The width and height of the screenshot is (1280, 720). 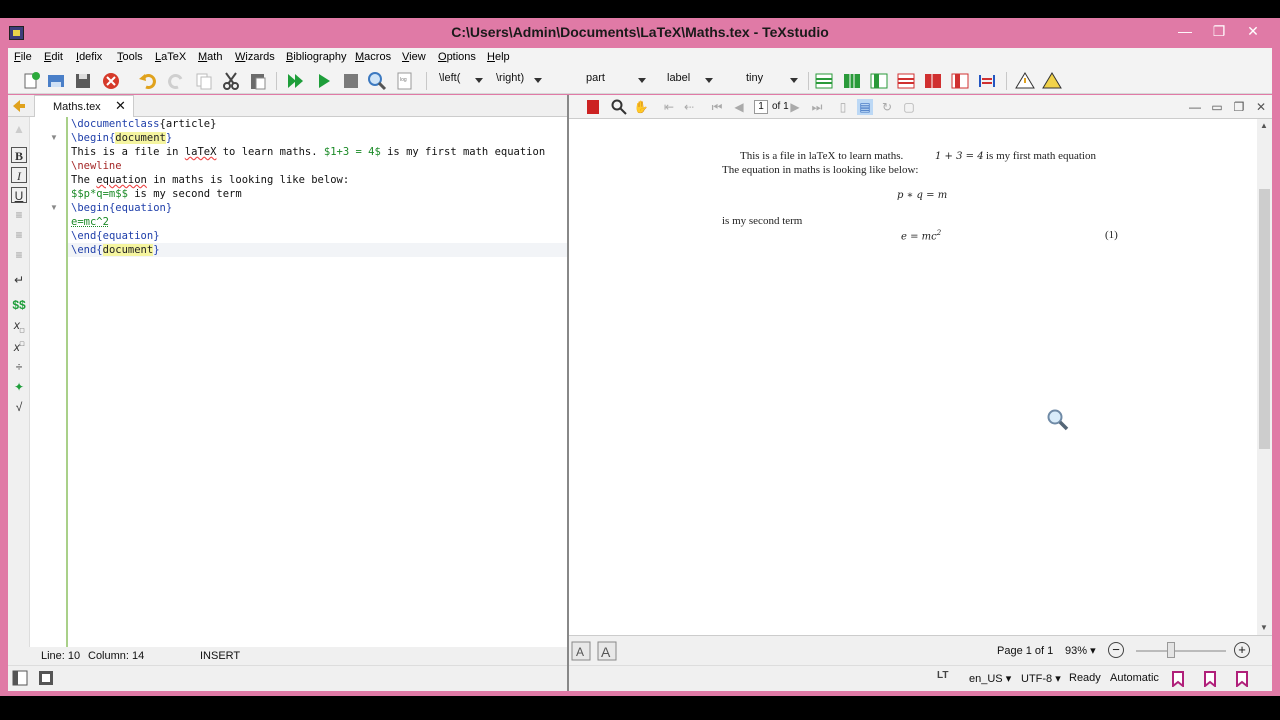 What do you see at coordinates (772, 81) in the screenshot?
I see `font-size-combo: tiny` at bounding box center [772, 81].